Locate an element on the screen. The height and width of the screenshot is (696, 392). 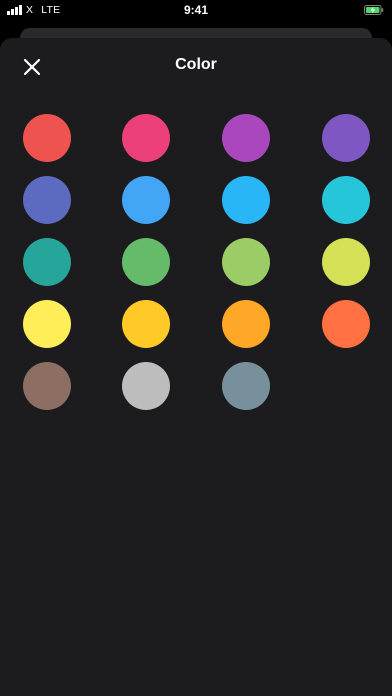
color-swatch-grey is located at coordinates (146, 386).